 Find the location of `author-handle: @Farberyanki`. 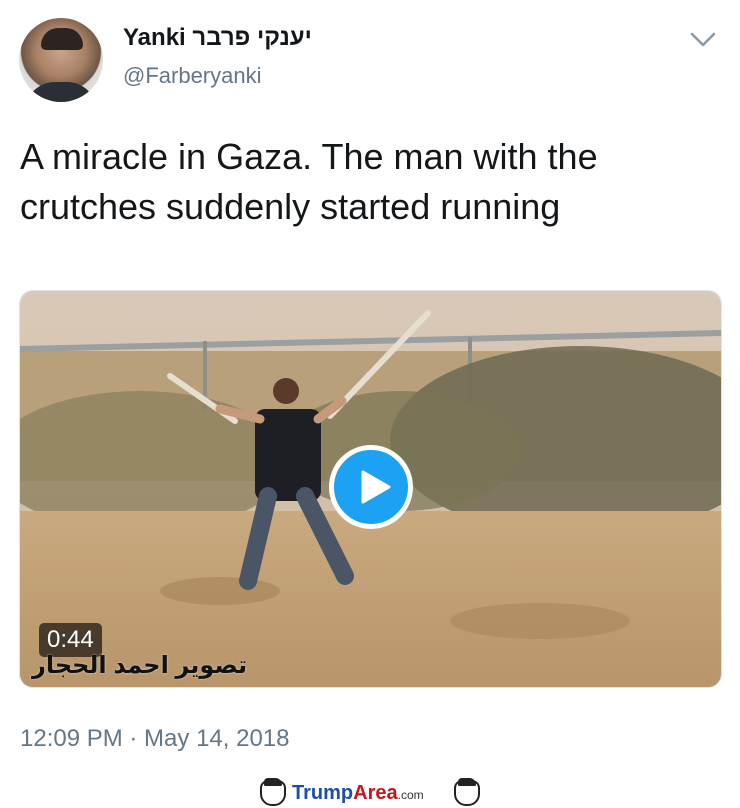

author-handle: @Farberyanki is located at coordinates (192, 76).